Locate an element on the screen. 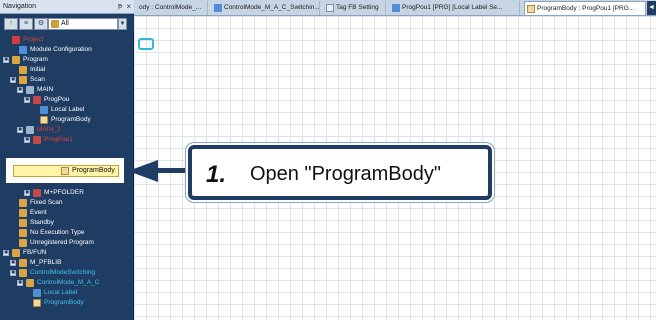 This screenshot has height=320, width=656. label-table-icon is located at coordinates (396, 8).